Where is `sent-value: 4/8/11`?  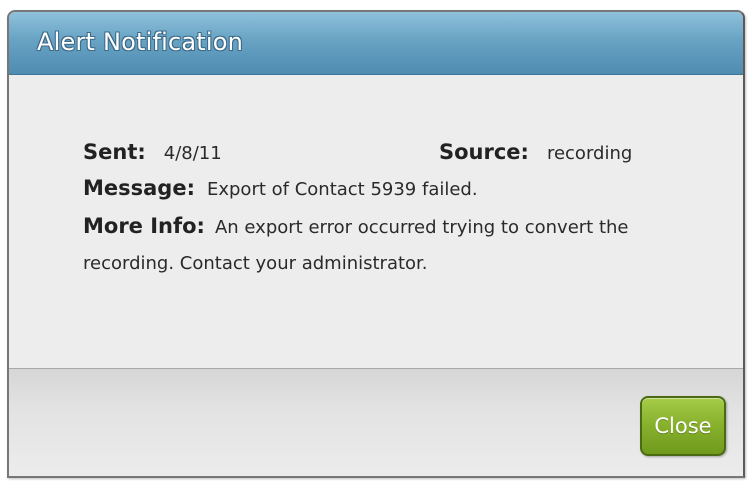
sent-value: 4/8/11 is located at coordinates (192, 153).